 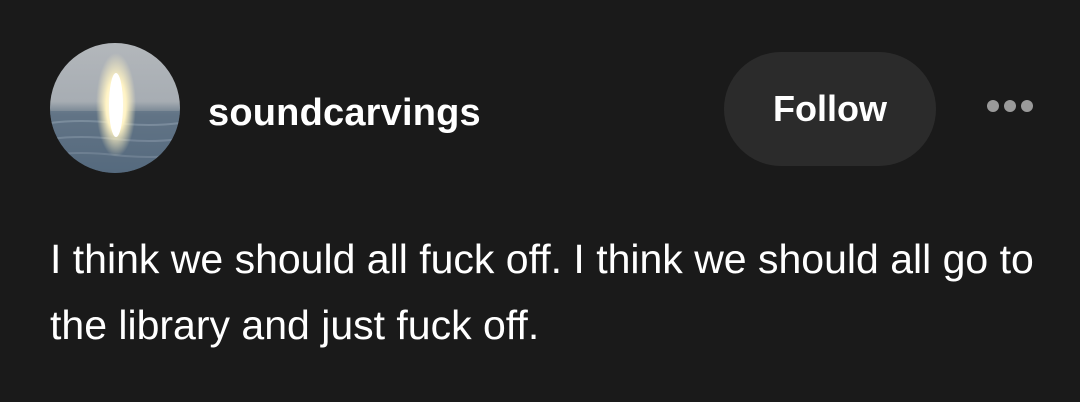 I want to click on follow-button: Follow, so click(x=830, y=109).